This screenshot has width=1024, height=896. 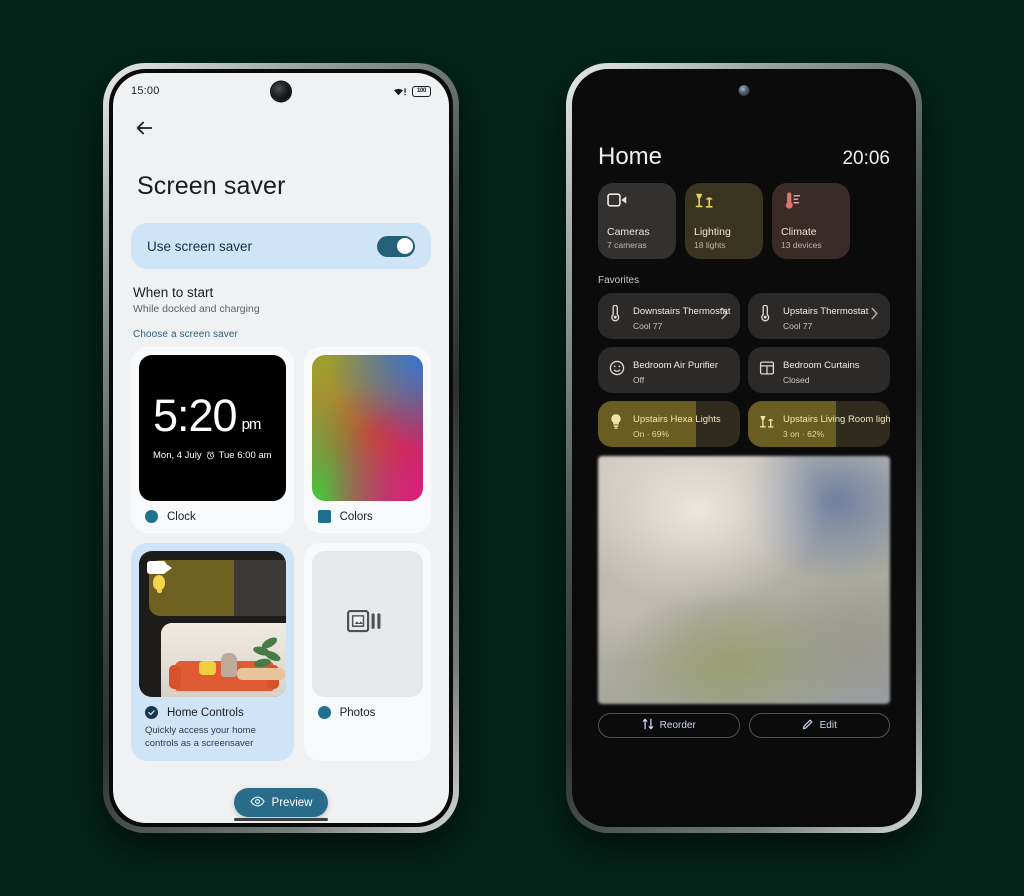 I want to click on tile-cameras-subtitle: 7 cameras, so click(x=627, y=245).